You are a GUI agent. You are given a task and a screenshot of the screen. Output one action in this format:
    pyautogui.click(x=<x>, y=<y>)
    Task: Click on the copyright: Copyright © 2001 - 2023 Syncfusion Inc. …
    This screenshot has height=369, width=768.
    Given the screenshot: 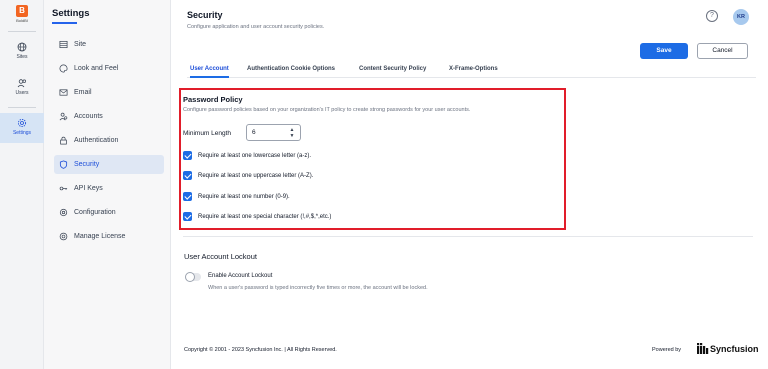 What is the action you would take?
    pyautogui.click(x=260, y=350)
    